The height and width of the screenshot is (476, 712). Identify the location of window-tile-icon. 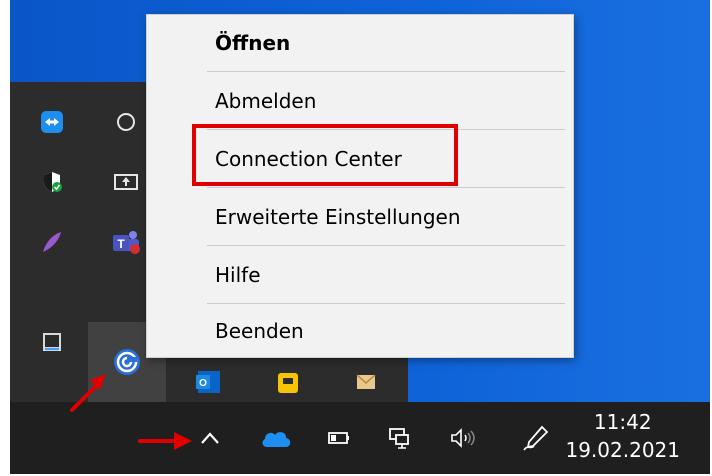
(52, 342).